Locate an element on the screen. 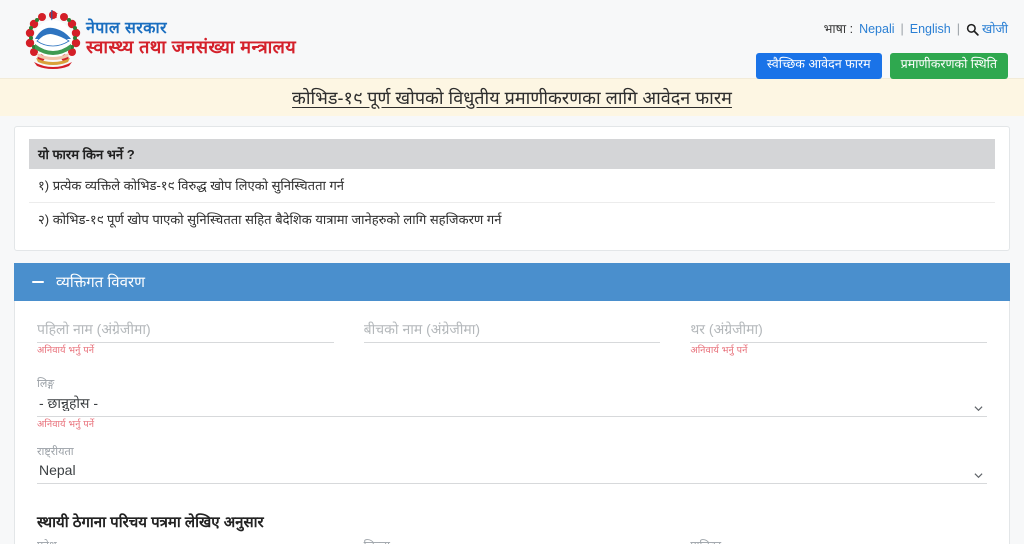  gender-select: - छान्नुहोस - is located at coordinates (512, 404).